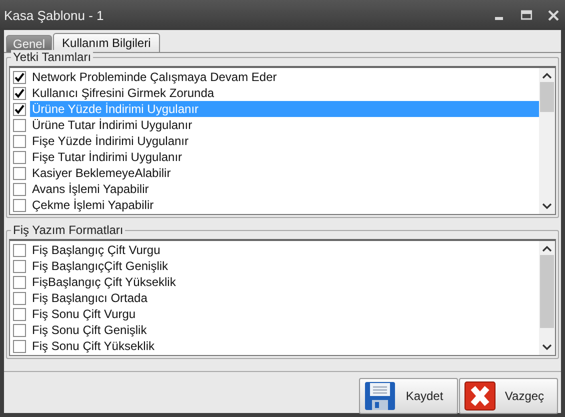 The height and width of the screenshot is (417, 565). I want to click on list-item: Fiş Sonu Çift Vurgu, so click(284, 314).